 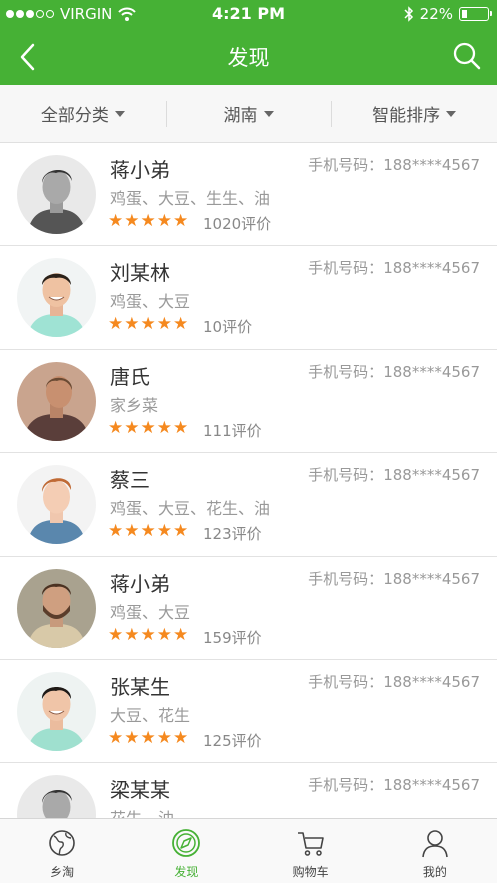 What do you see at coordinates (186, 872) in the screenshot?
I see `tab-label: 发现` at bounding box center [186, 872].